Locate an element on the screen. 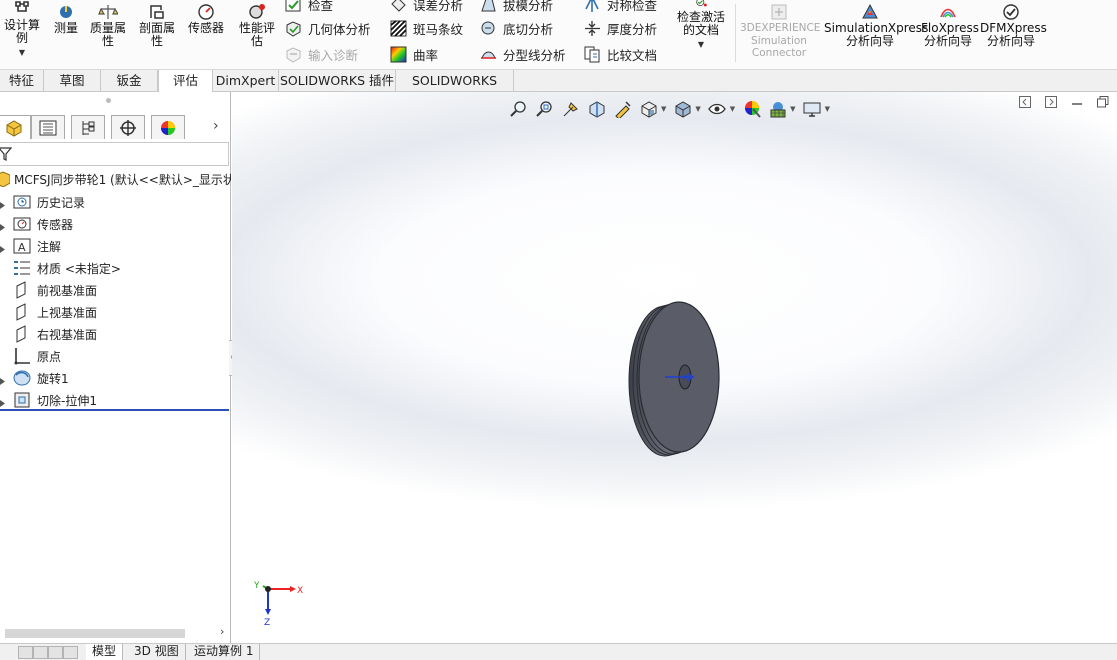 Image resolution: width=1117 pixels, height=660 pixels. scrollbar-thumb is located at coordinates (95, 633).